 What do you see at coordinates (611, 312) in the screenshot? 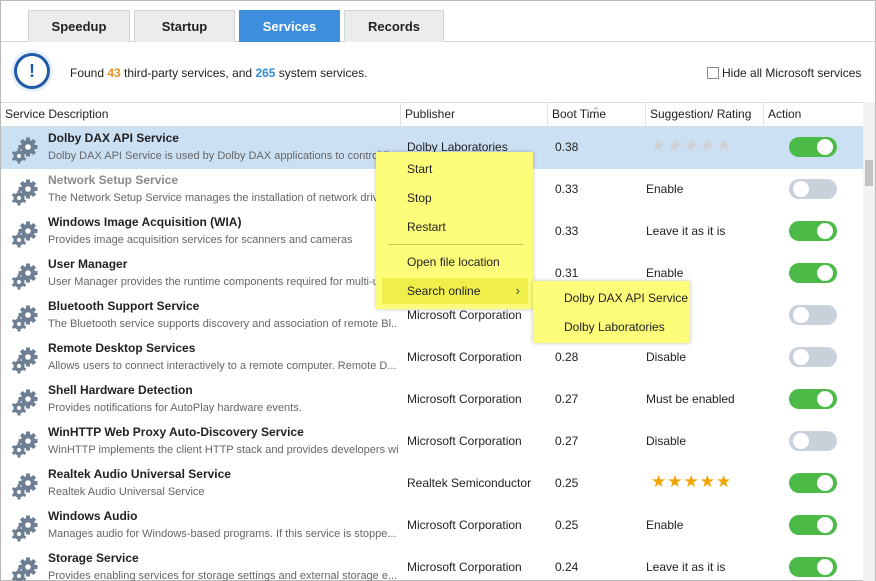
I see `search-online-submenu: Dolby DAX API Service Dolby Laboratories` at bounding box center [611, 312].